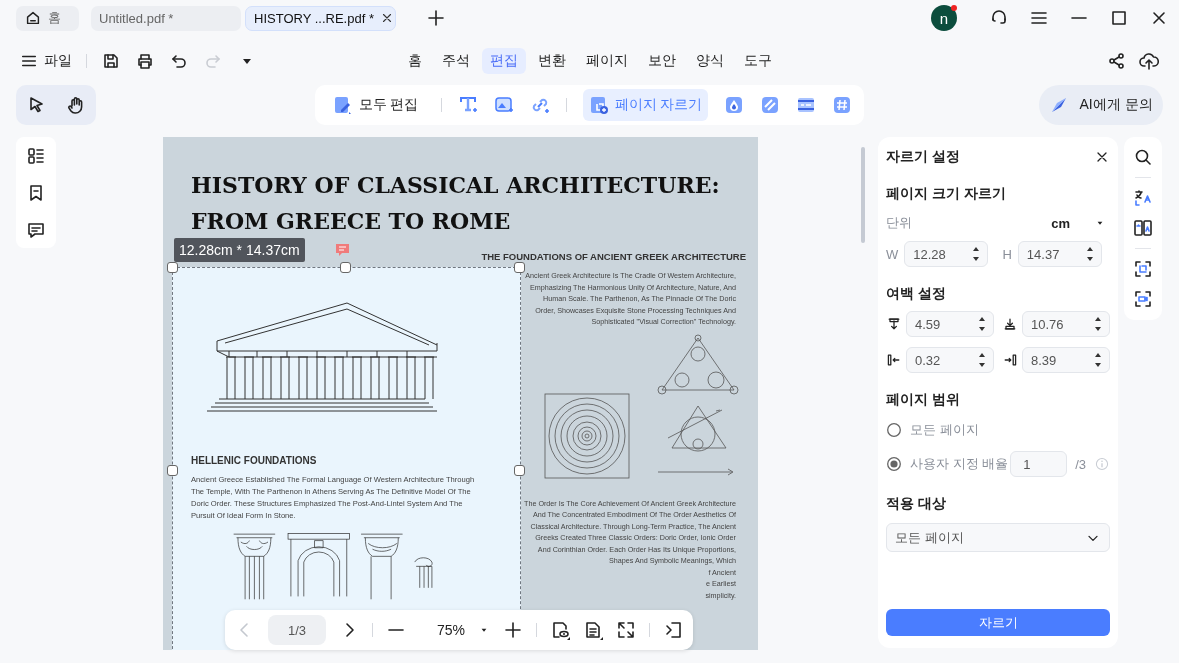 The height and width of the screenshot is (663, 1179). I want to click on menu-tab: 주석, so click(455, 60).